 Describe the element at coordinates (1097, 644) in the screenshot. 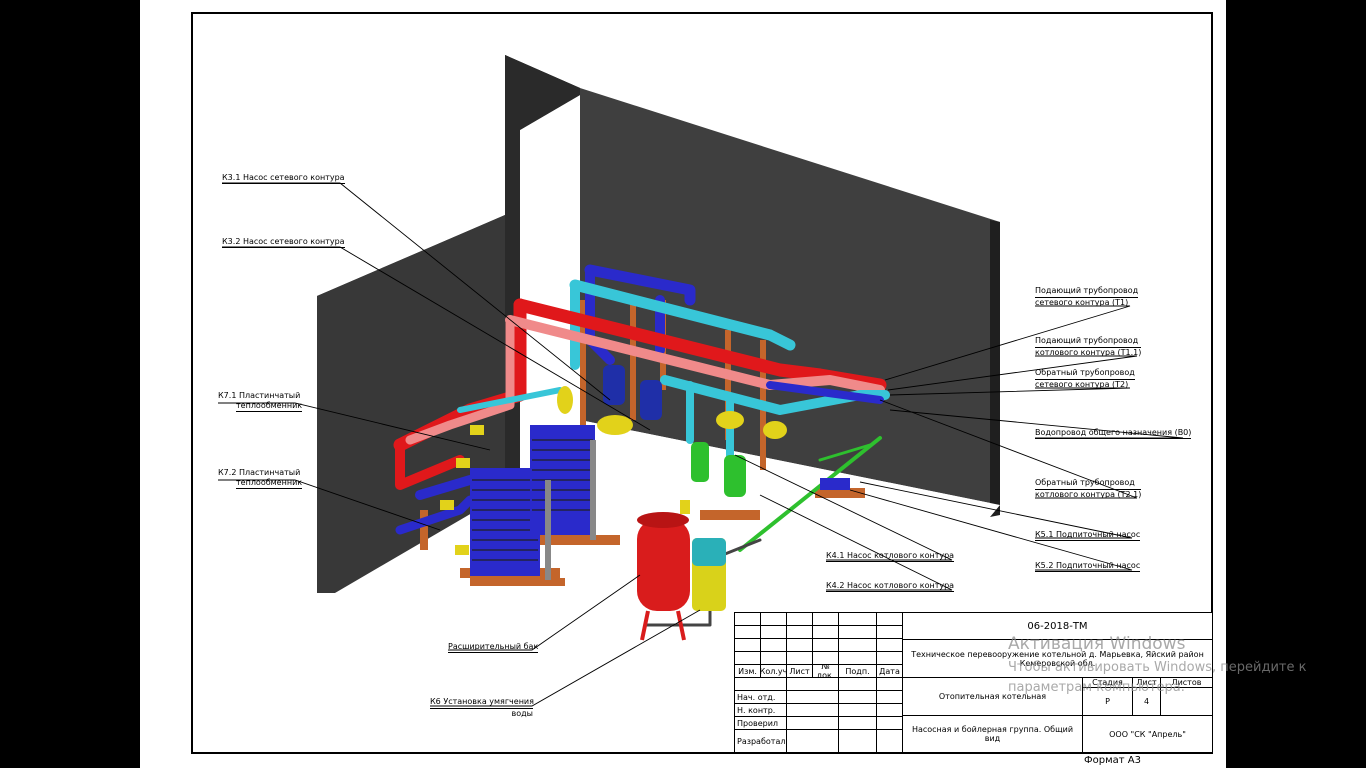

I see `activation-watermark-title: Активация Windows` at that location.